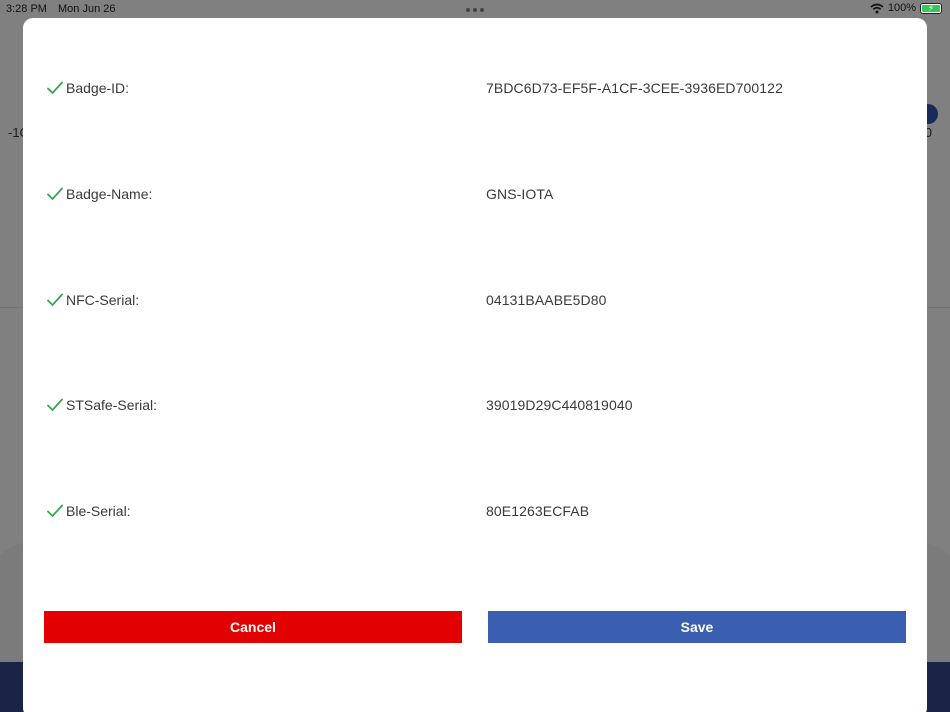 The width and height of the screenshot is (950, 712). Describe the element at coordinates (877, 8) in the screenshot. I see `wifi-icon` at that location.